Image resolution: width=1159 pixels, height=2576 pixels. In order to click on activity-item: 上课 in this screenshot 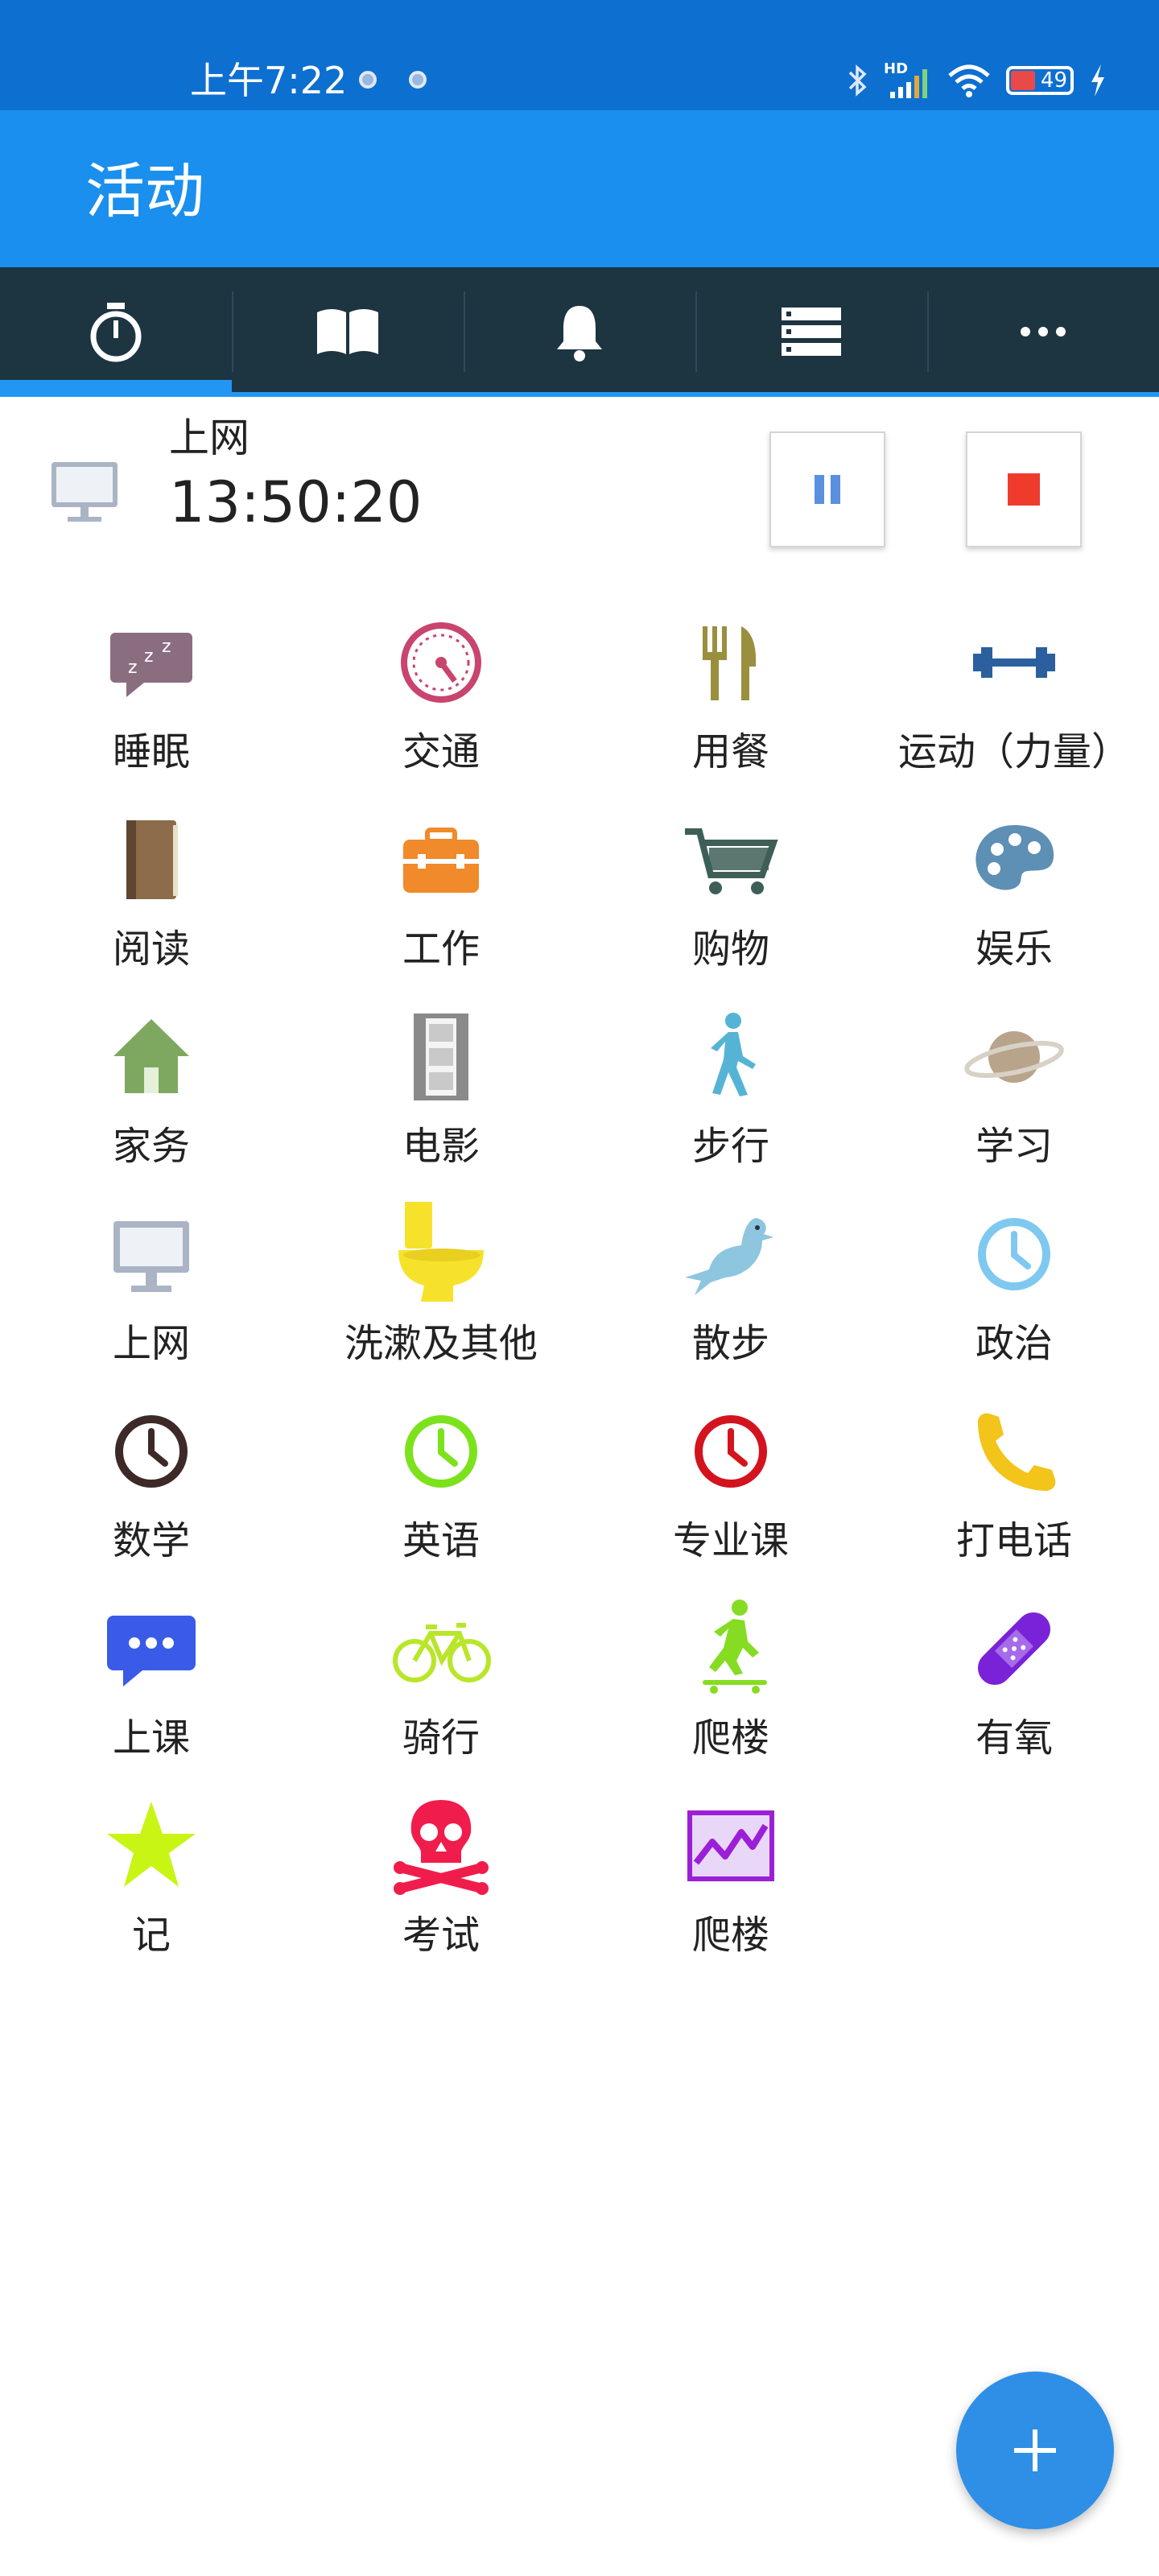, I will do `click(151, 1681)`.